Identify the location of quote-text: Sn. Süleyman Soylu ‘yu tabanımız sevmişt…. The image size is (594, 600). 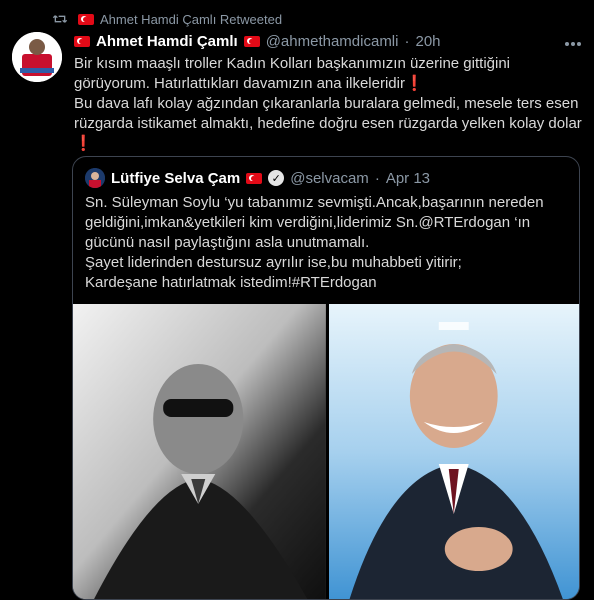
(325, 243).